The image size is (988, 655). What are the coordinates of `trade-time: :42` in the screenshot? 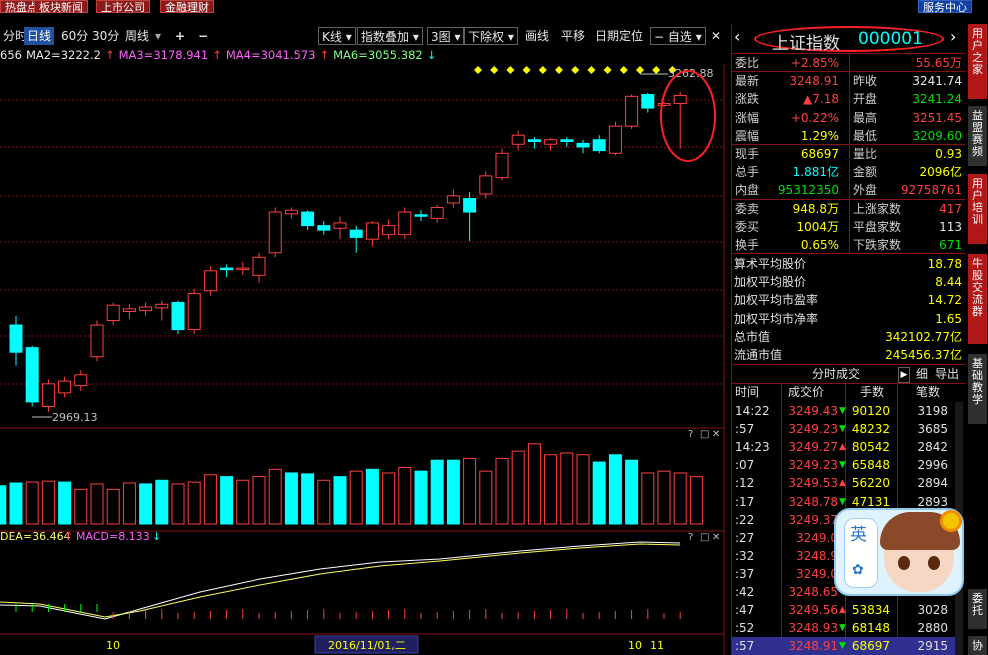 It's located at (745, 592).